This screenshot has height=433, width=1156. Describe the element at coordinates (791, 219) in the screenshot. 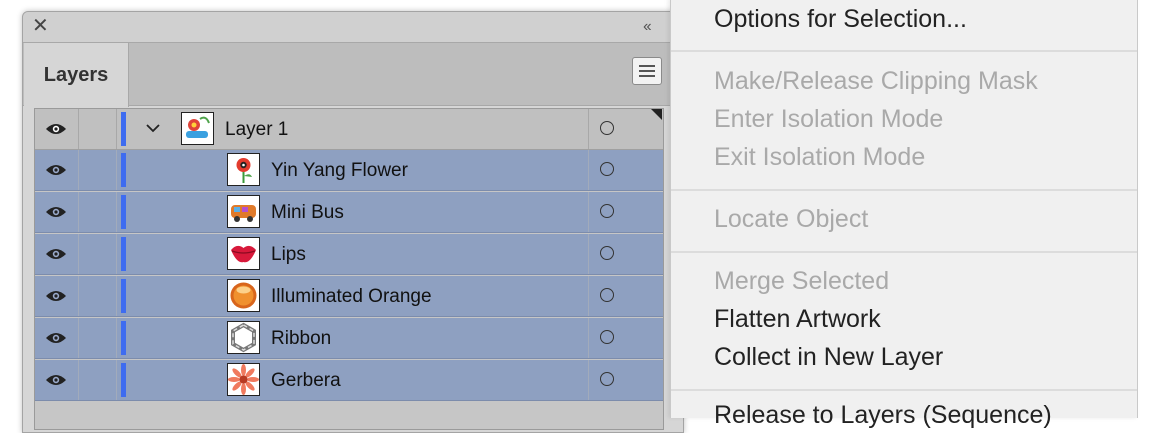

I see `menu-item-locate-object: Locate Object` at that location.